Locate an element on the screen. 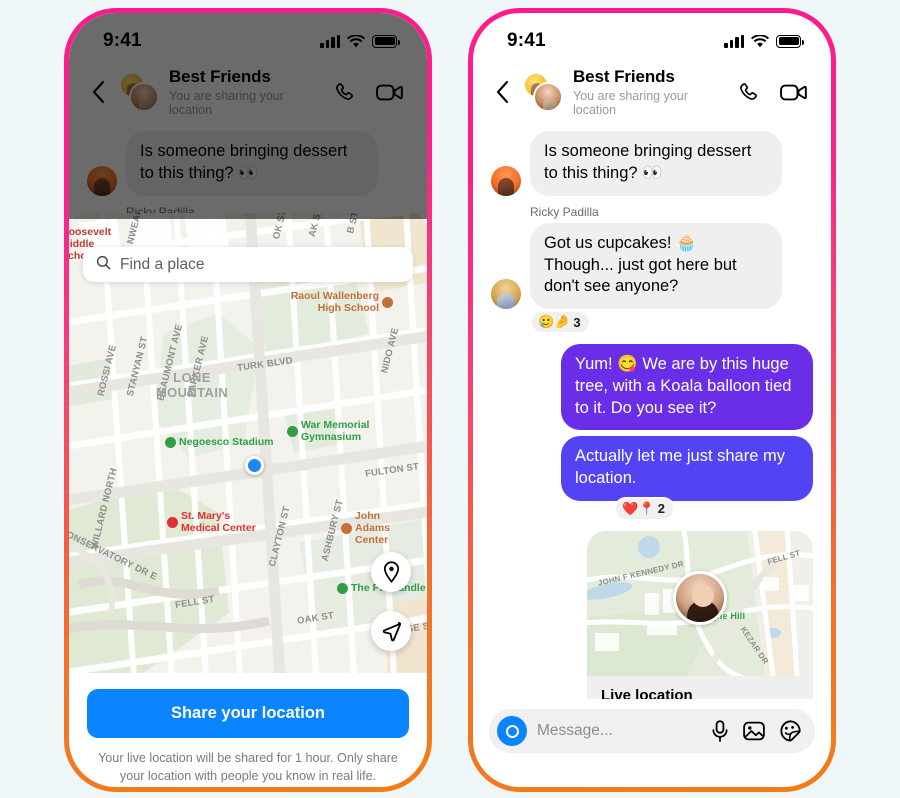 The image size is (900, 798). navigation-arrow-icon is located at coordinates (391, 631).